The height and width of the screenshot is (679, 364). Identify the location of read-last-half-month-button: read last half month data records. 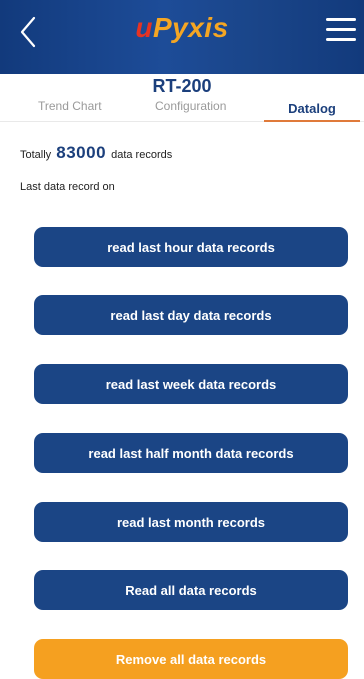
(191, 453).